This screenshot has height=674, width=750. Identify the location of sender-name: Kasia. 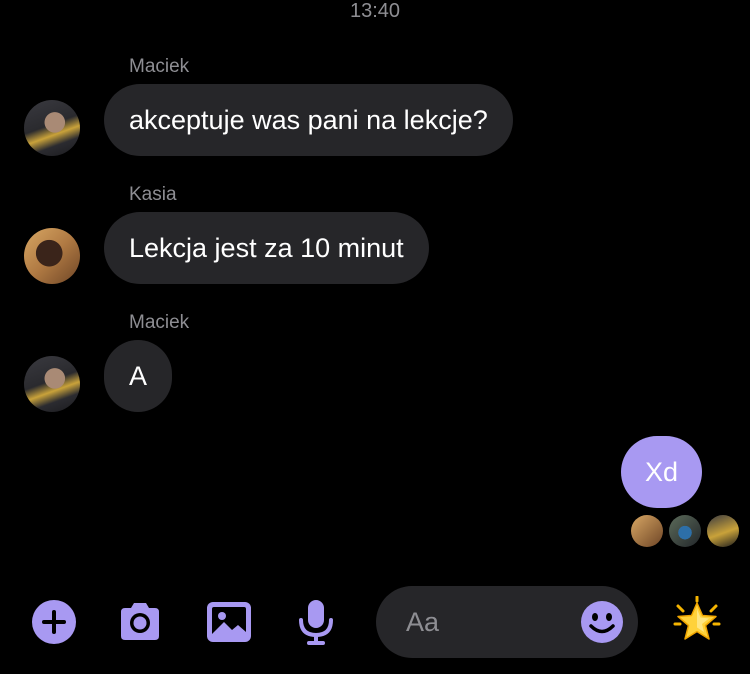
(153, 194).